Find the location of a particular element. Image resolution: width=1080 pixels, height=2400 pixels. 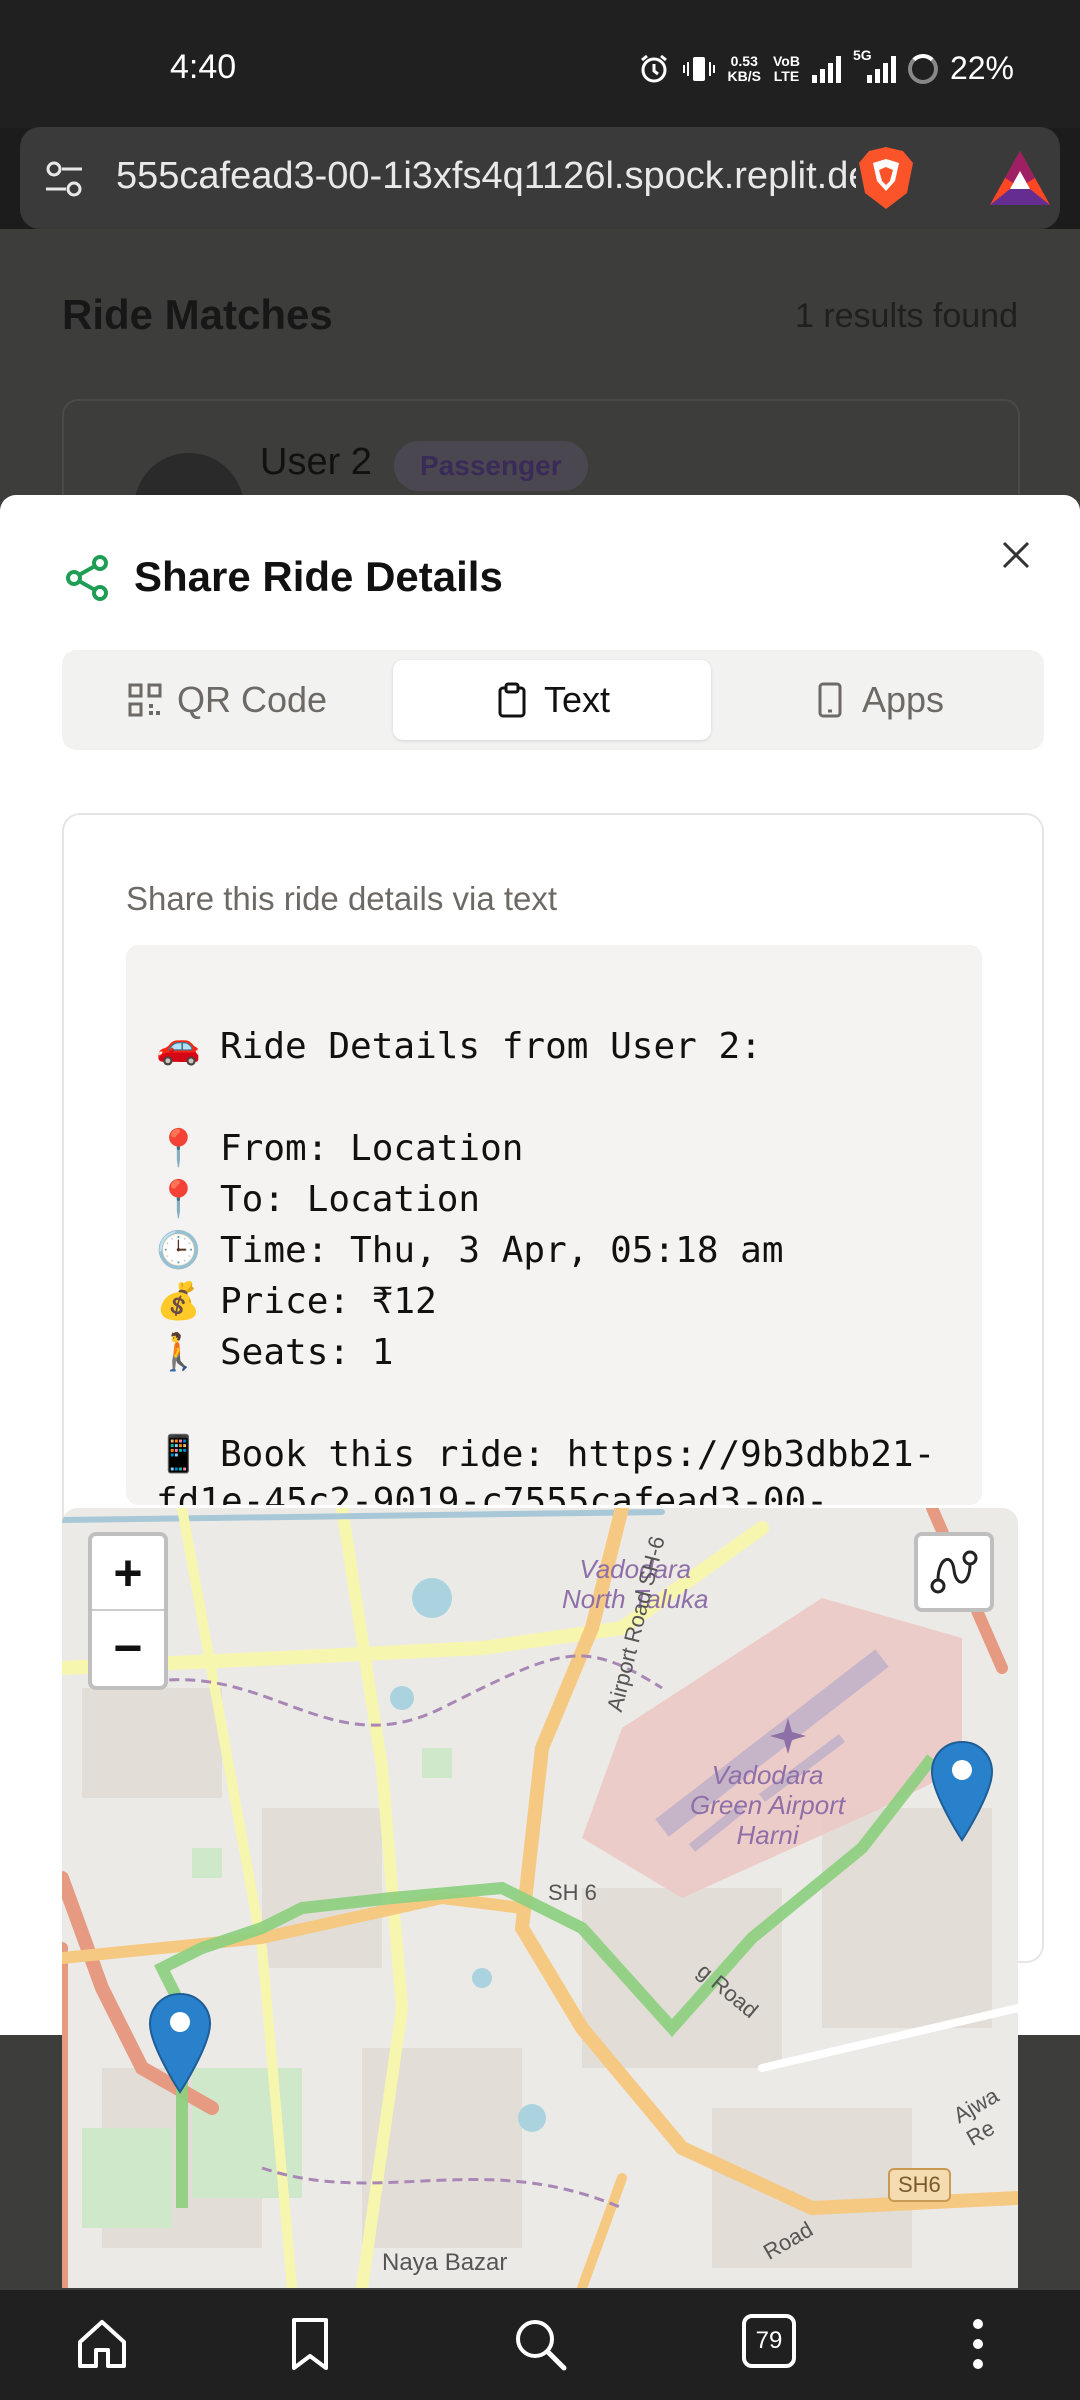

results-count: 1 results found is located at coordinates (906, 316).